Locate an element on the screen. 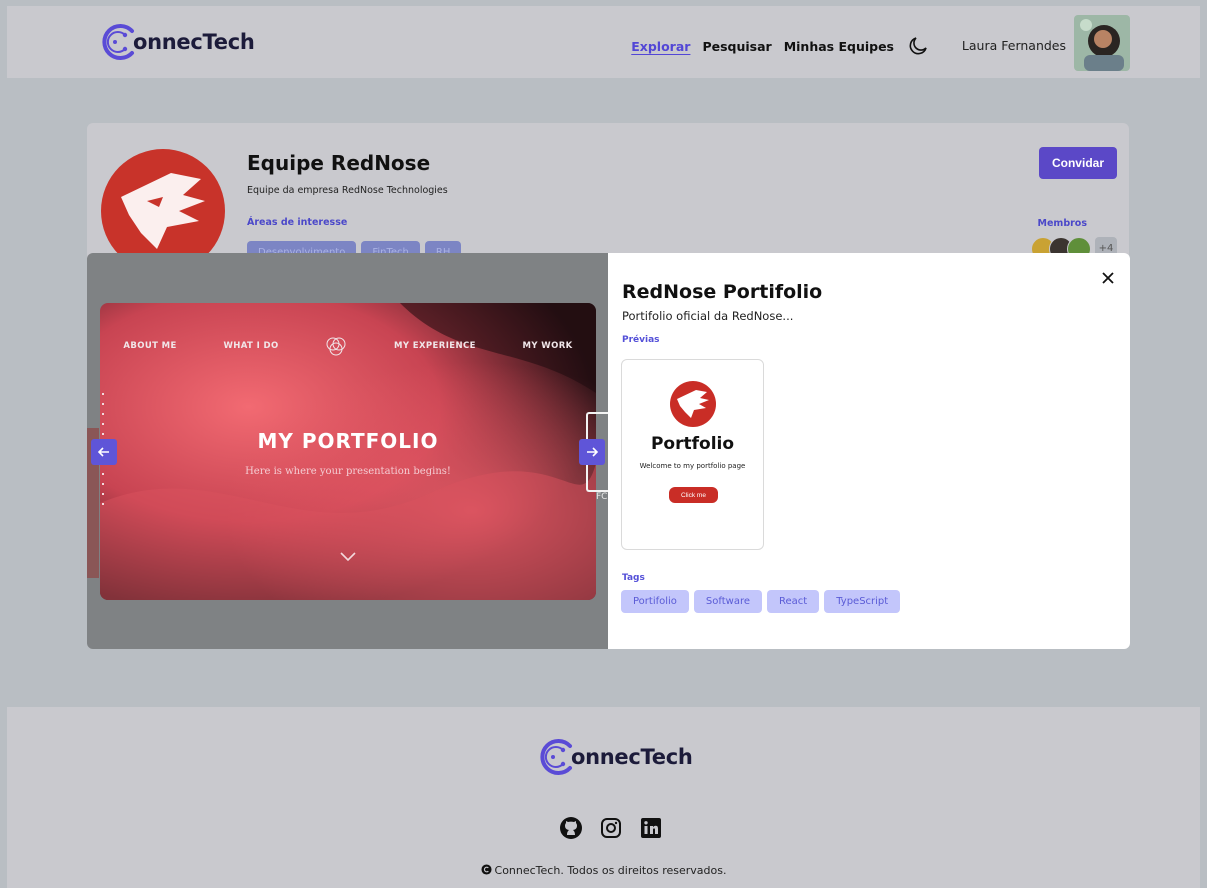 The width and height of the screenshot is (1207, 888). next-slide-text: FC is located at coordinates (602, 497).